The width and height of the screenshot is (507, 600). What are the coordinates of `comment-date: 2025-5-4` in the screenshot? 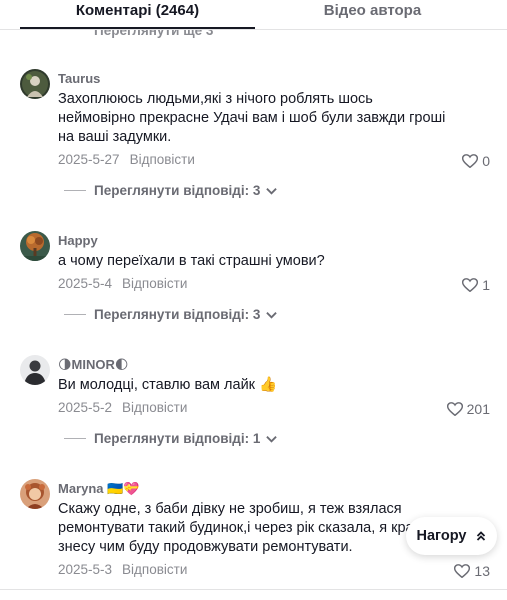 It's located at (85, 283).